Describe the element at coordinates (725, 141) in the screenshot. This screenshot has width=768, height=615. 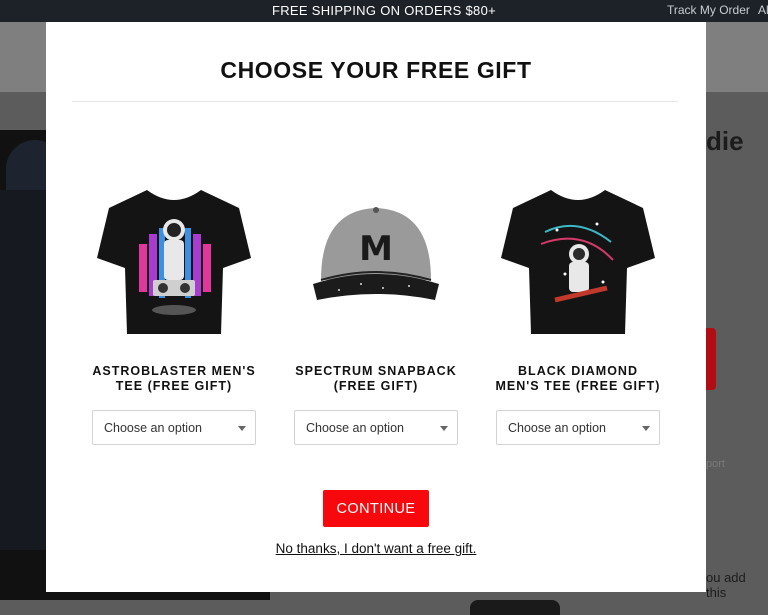
I see `background-product-title: die` at that location.